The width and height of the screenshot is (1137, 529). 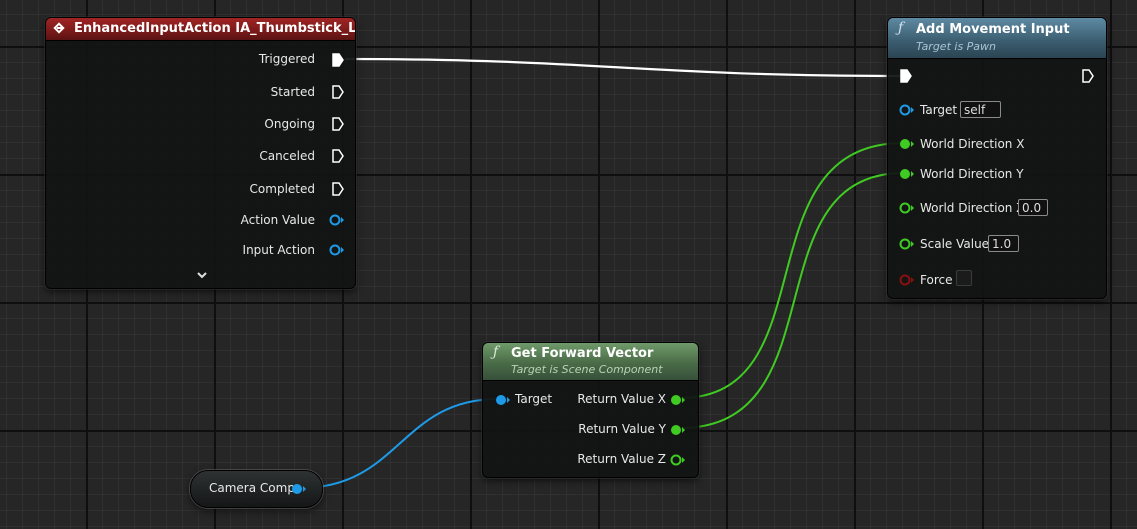 What do you see at coordinates (278, 250) in the screenshot?
I see `pin-label-input-action: Input Action` at bounding box center [278, 250].